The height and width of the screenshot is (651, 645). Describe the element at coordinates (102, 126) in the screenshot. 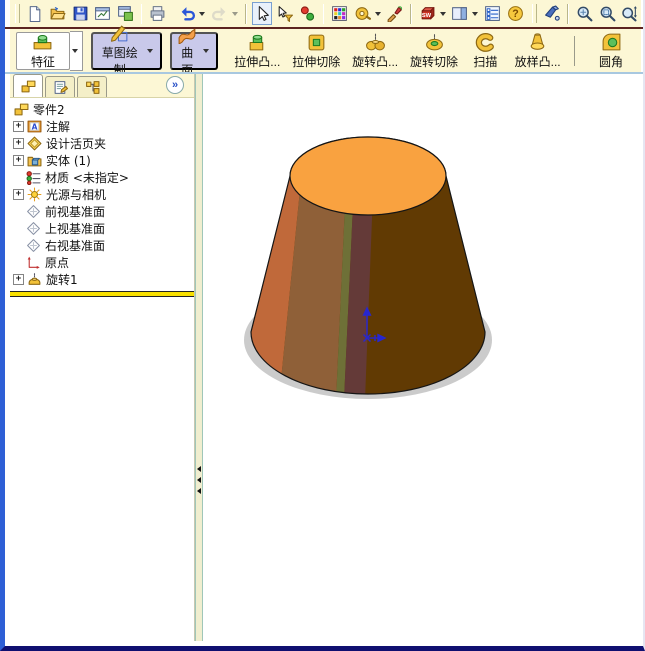

I see `tree-item-annotations: + A 注解` at that location.